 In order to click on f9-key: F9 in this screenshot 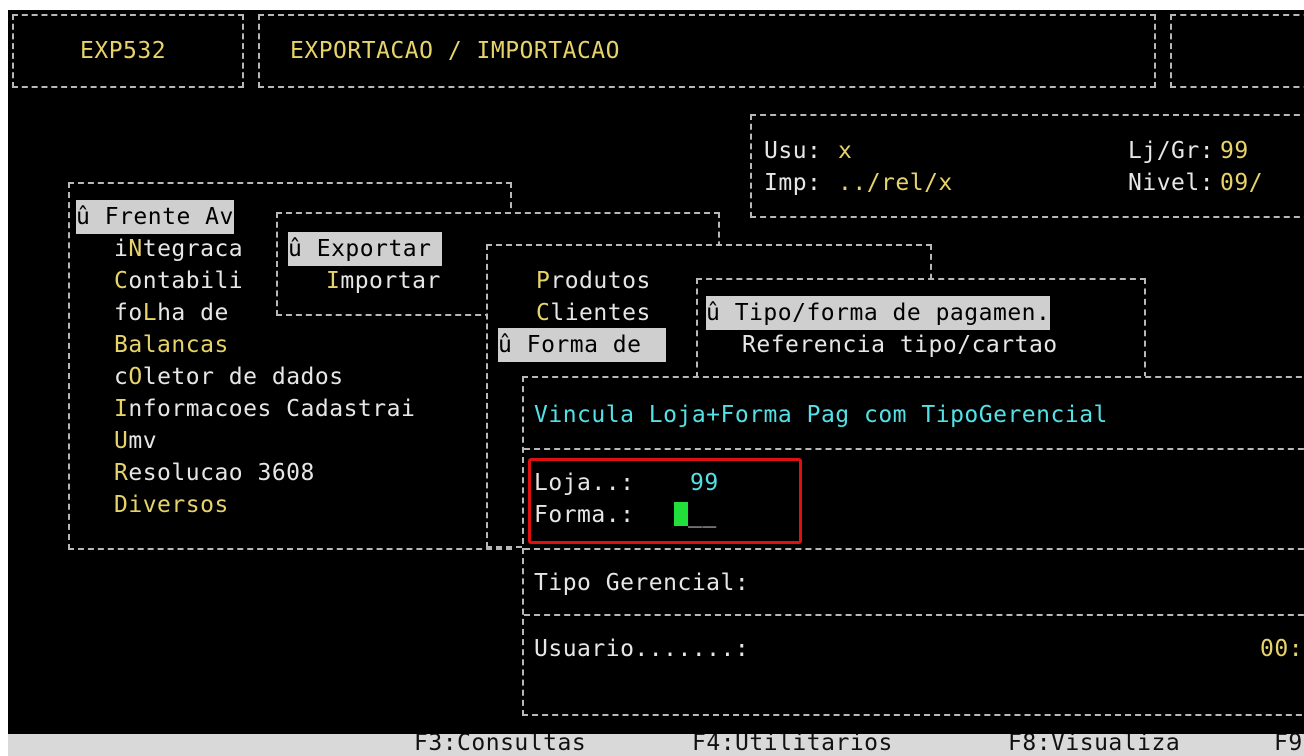, I will do `click(1288, 745)`.